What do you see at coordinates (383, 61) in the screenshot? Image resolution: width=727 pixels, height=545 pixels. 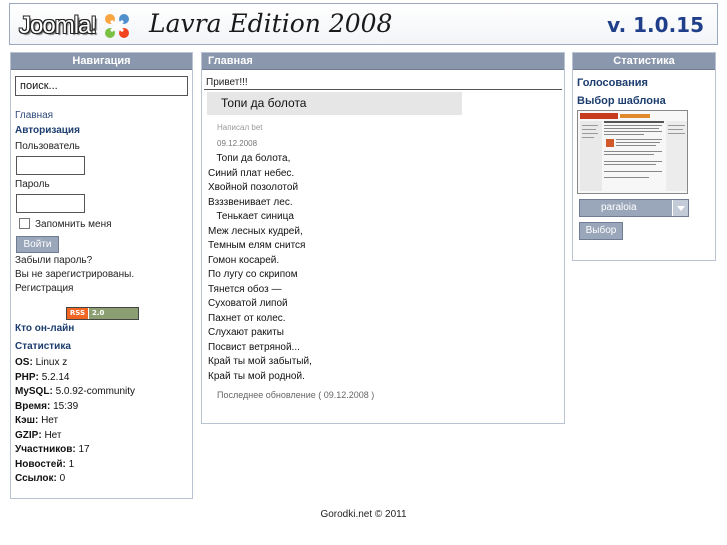 I see `main-title: Главная` at bounding box center [383, 61].